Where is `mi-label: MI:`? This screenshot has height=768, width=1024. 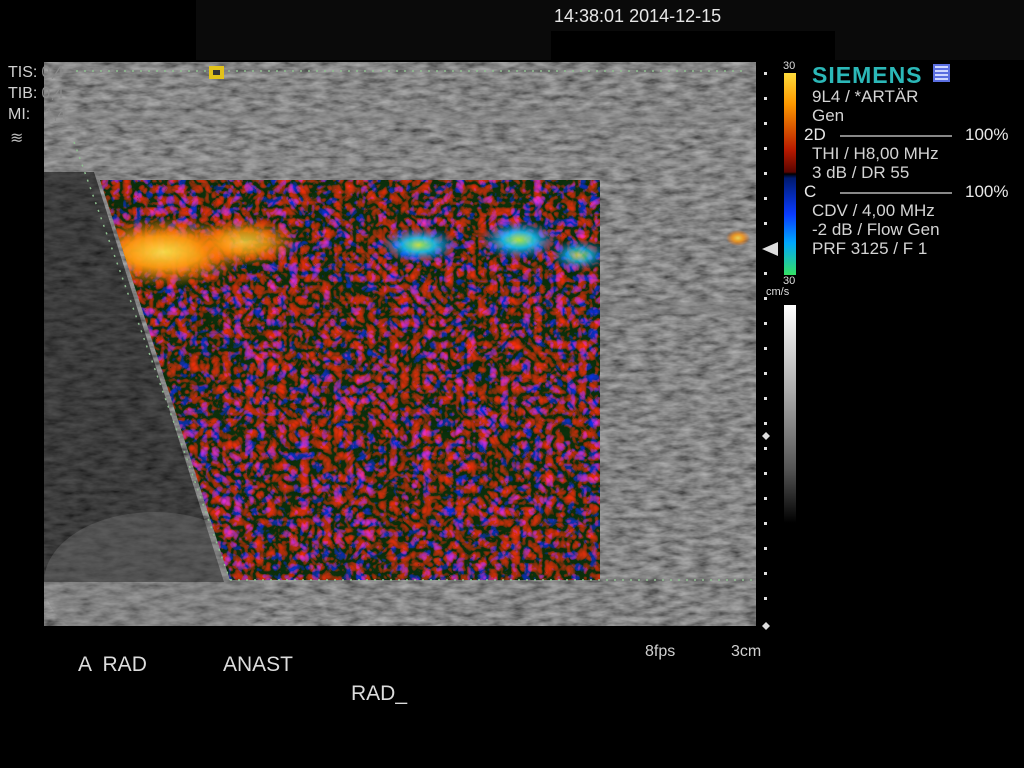
mi-label: MI: is located at coordinates (19, 114).